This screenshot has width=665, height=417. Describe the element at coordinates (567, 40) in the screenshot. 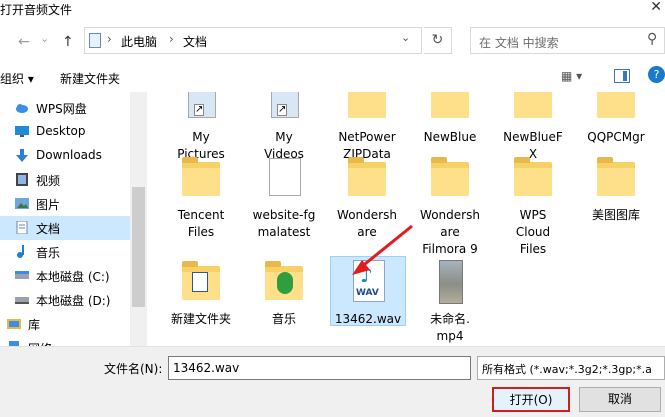

I see `search-input: 在 文档 中搜索 ⚲` at that location.